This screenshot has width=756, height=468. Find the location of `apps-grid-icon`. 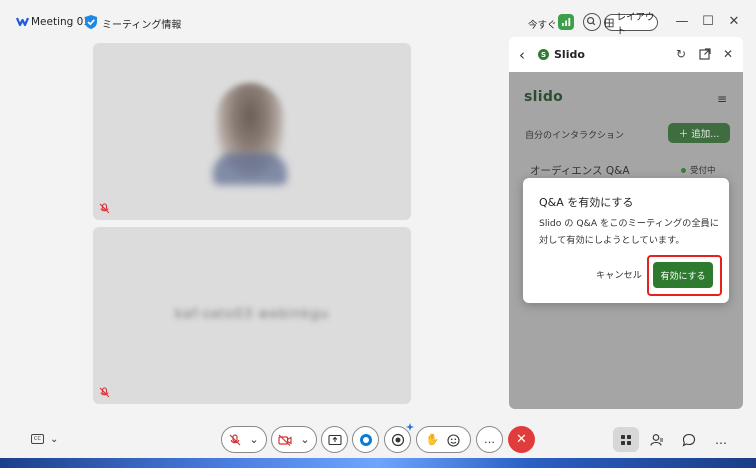

apps-grid-icon is located at coordinates (626, 439).